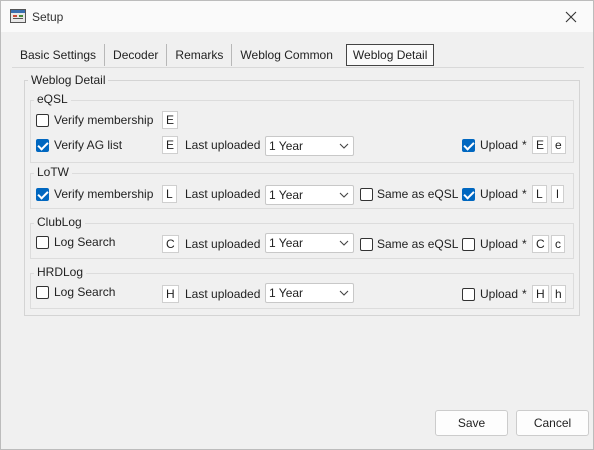 The height and width of the screenshot is (450, 594). Describe the element at coordinates (42, 292) in the screenshot. I see `hrdlog-log-search-checkbox` at that location.